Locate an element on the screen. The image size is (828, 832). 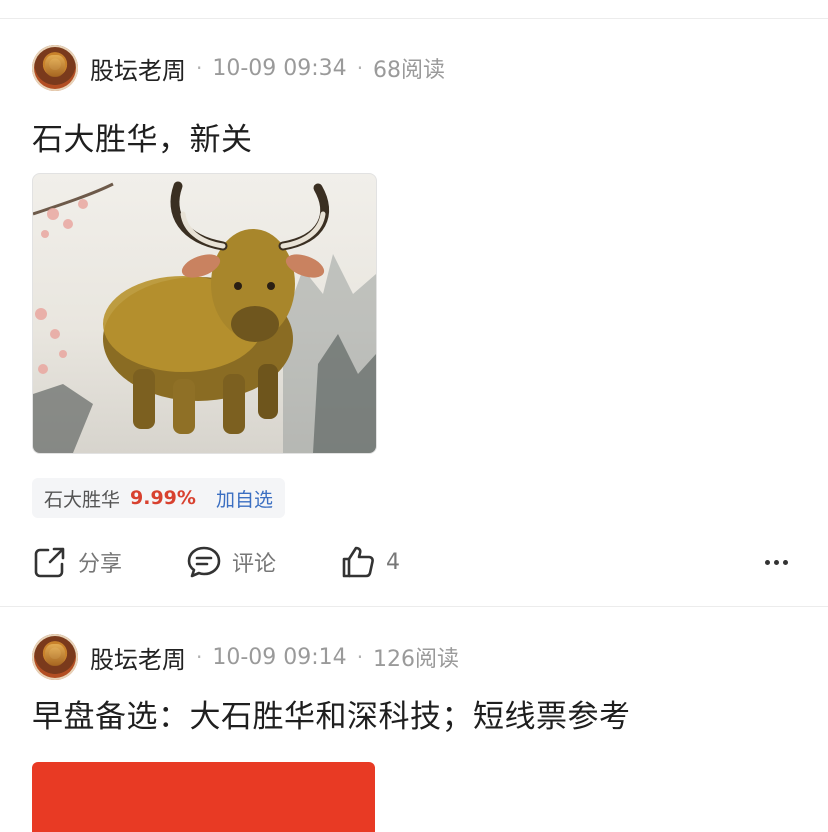
post-meta: 股坛老周 · 10-09 09:14 · 126阅读 is located at coordinates (245, 657).